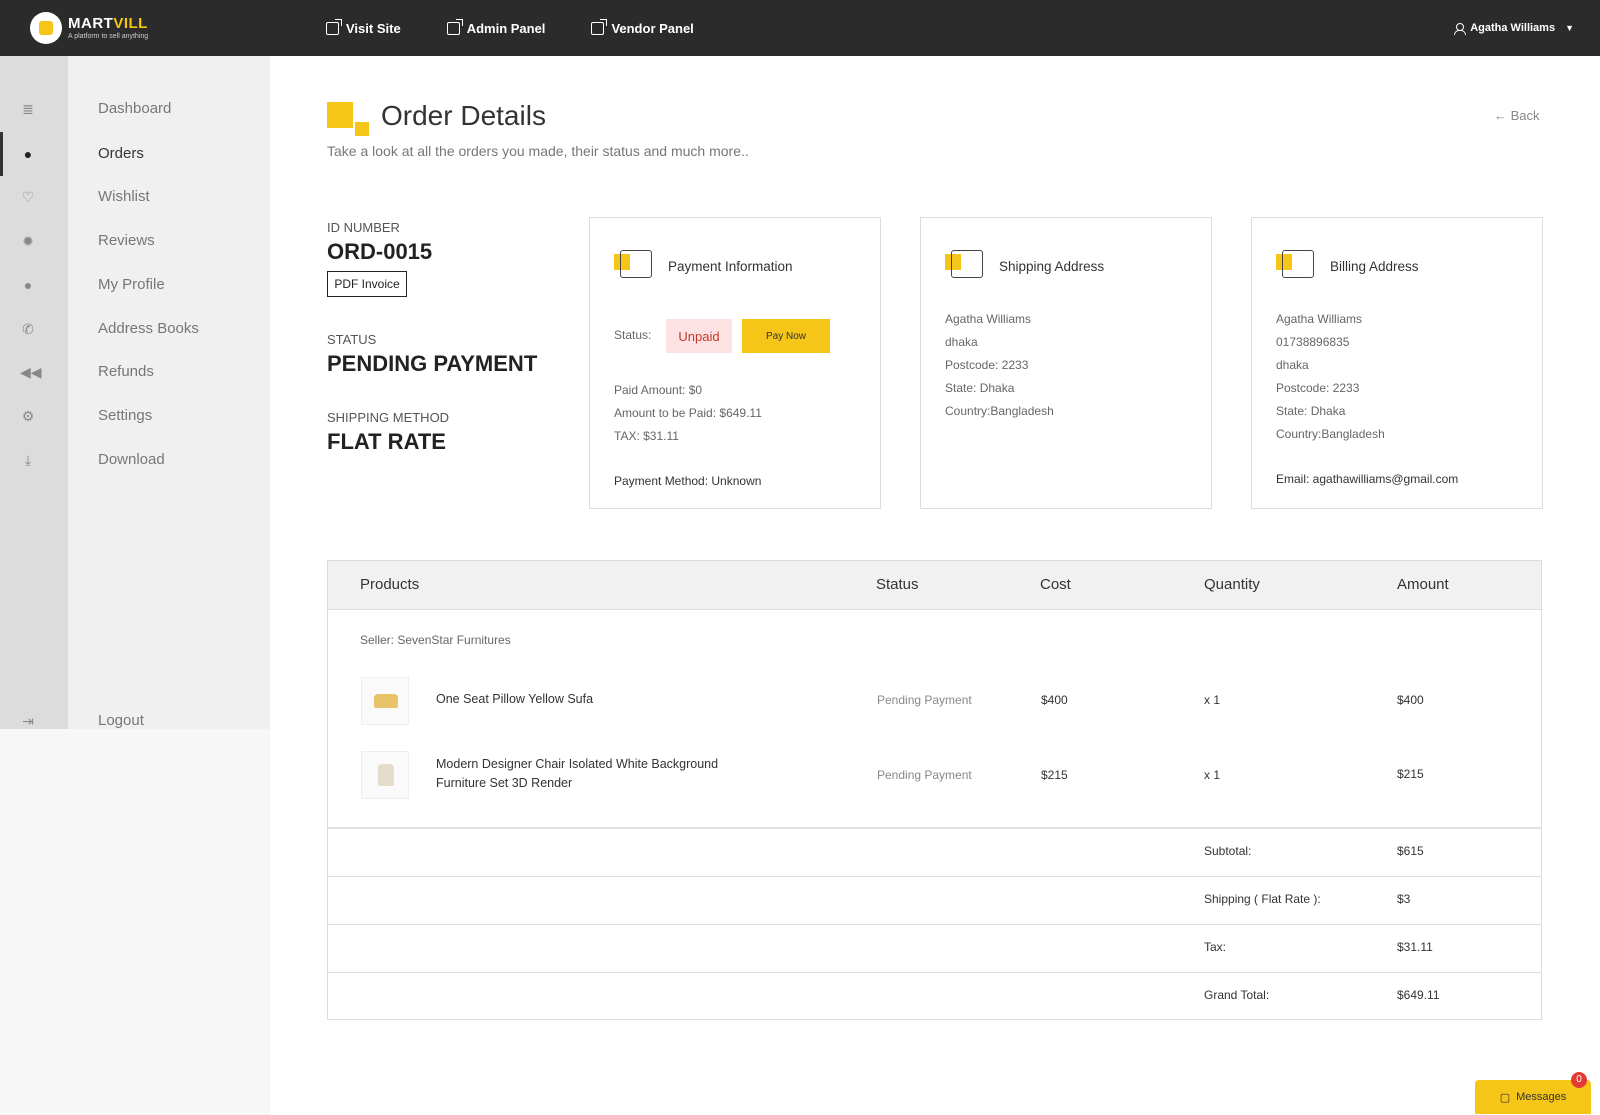  I want to click on top-nav: Visit Site Admin Panel Vendor Panel, so click(510, 28).